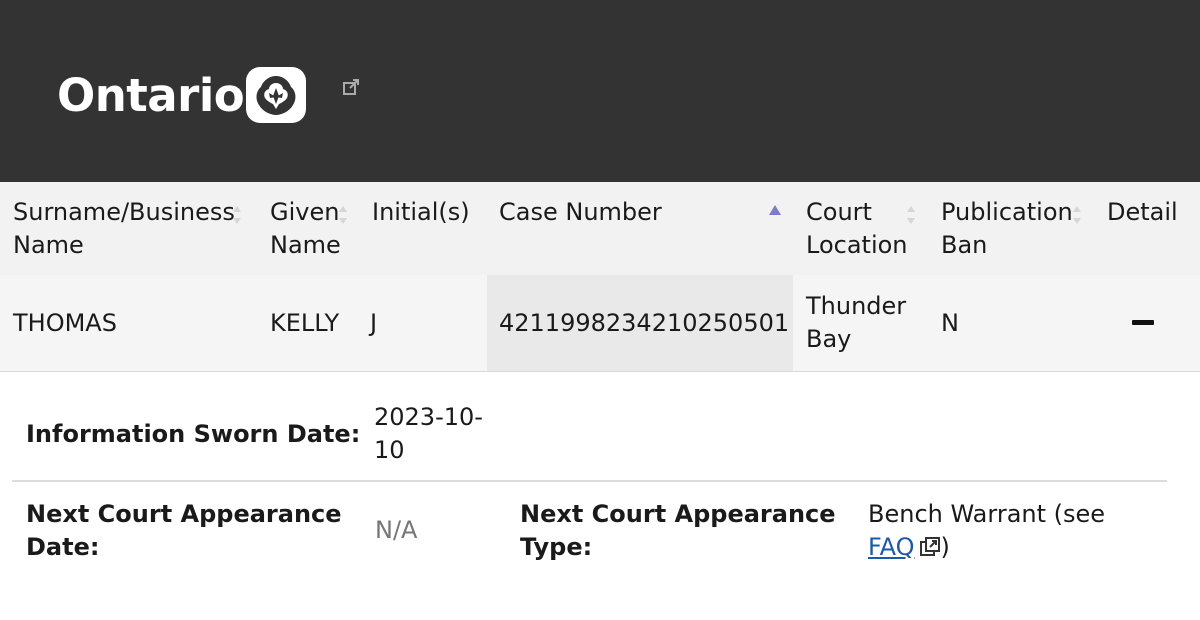  I want to click on value-line: 2023-10-, so click(428, 417).